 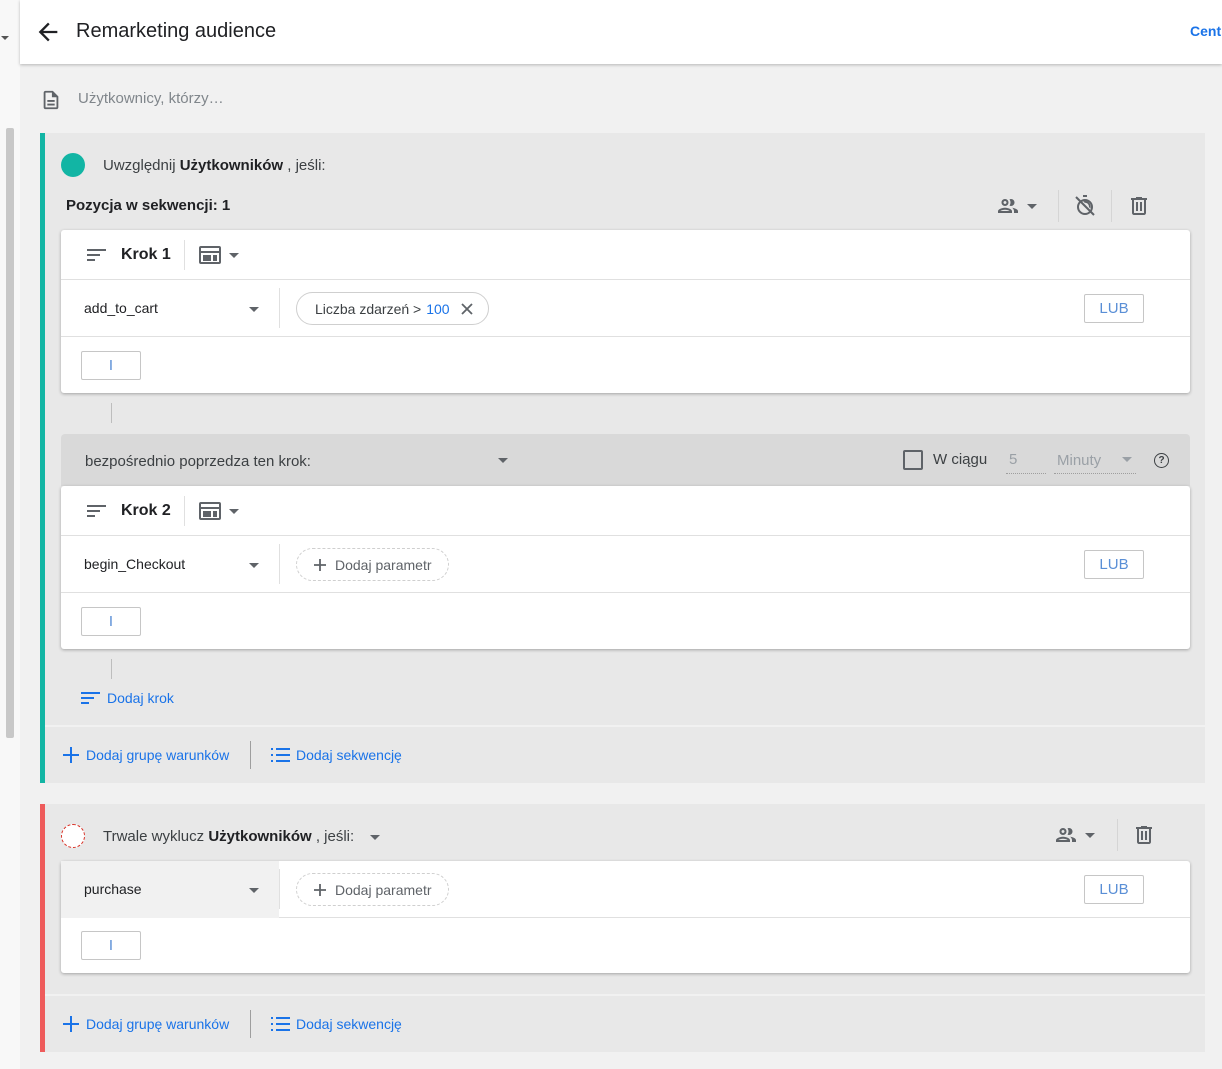 I want to click on back-button, so click(x=48, y=32).